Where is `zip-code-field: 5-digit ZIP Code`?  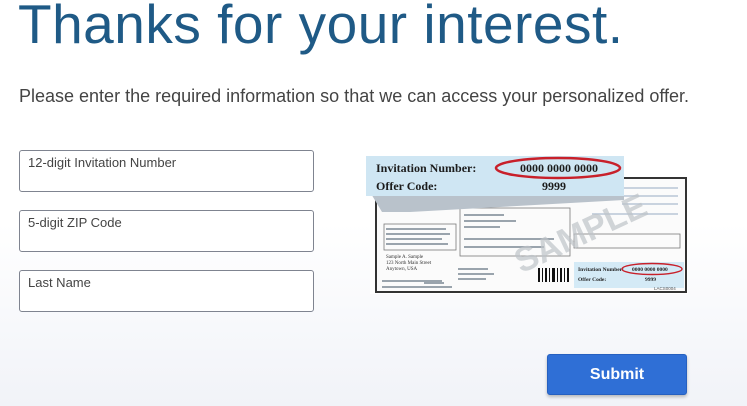
zip-code-field: 5-digit ZIP Code is located at coordinates (166, 231).